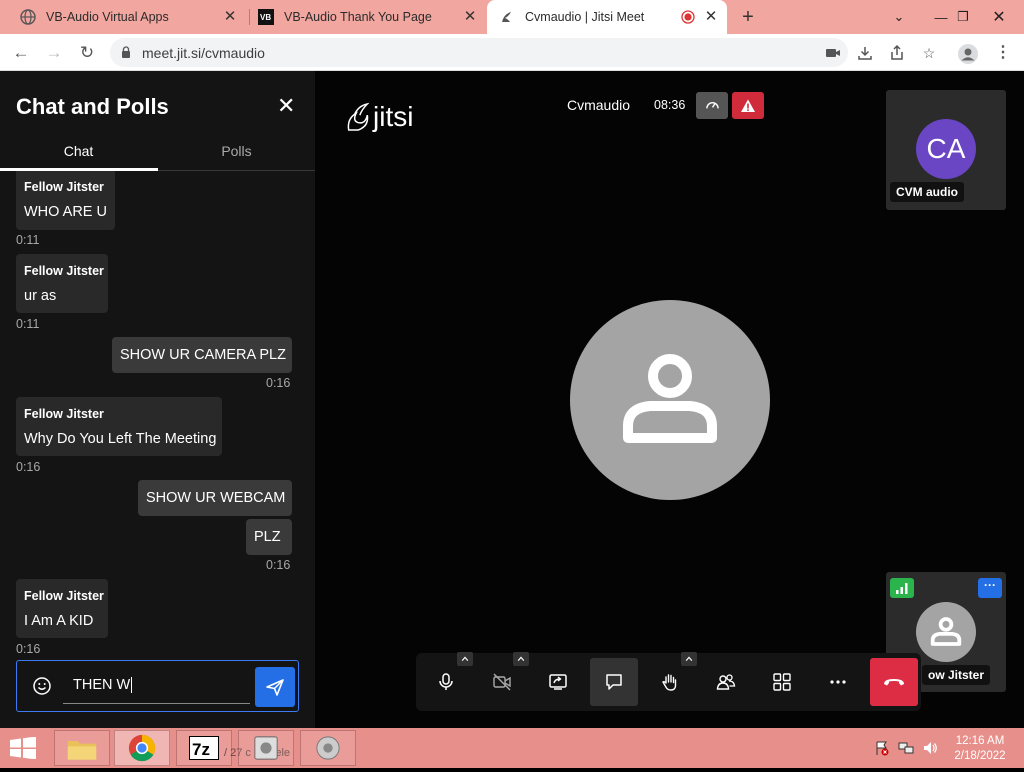  Describe the element at coordinates (103, 685) in the screenshot. I see `chat-message-input: THEN W` at that location.